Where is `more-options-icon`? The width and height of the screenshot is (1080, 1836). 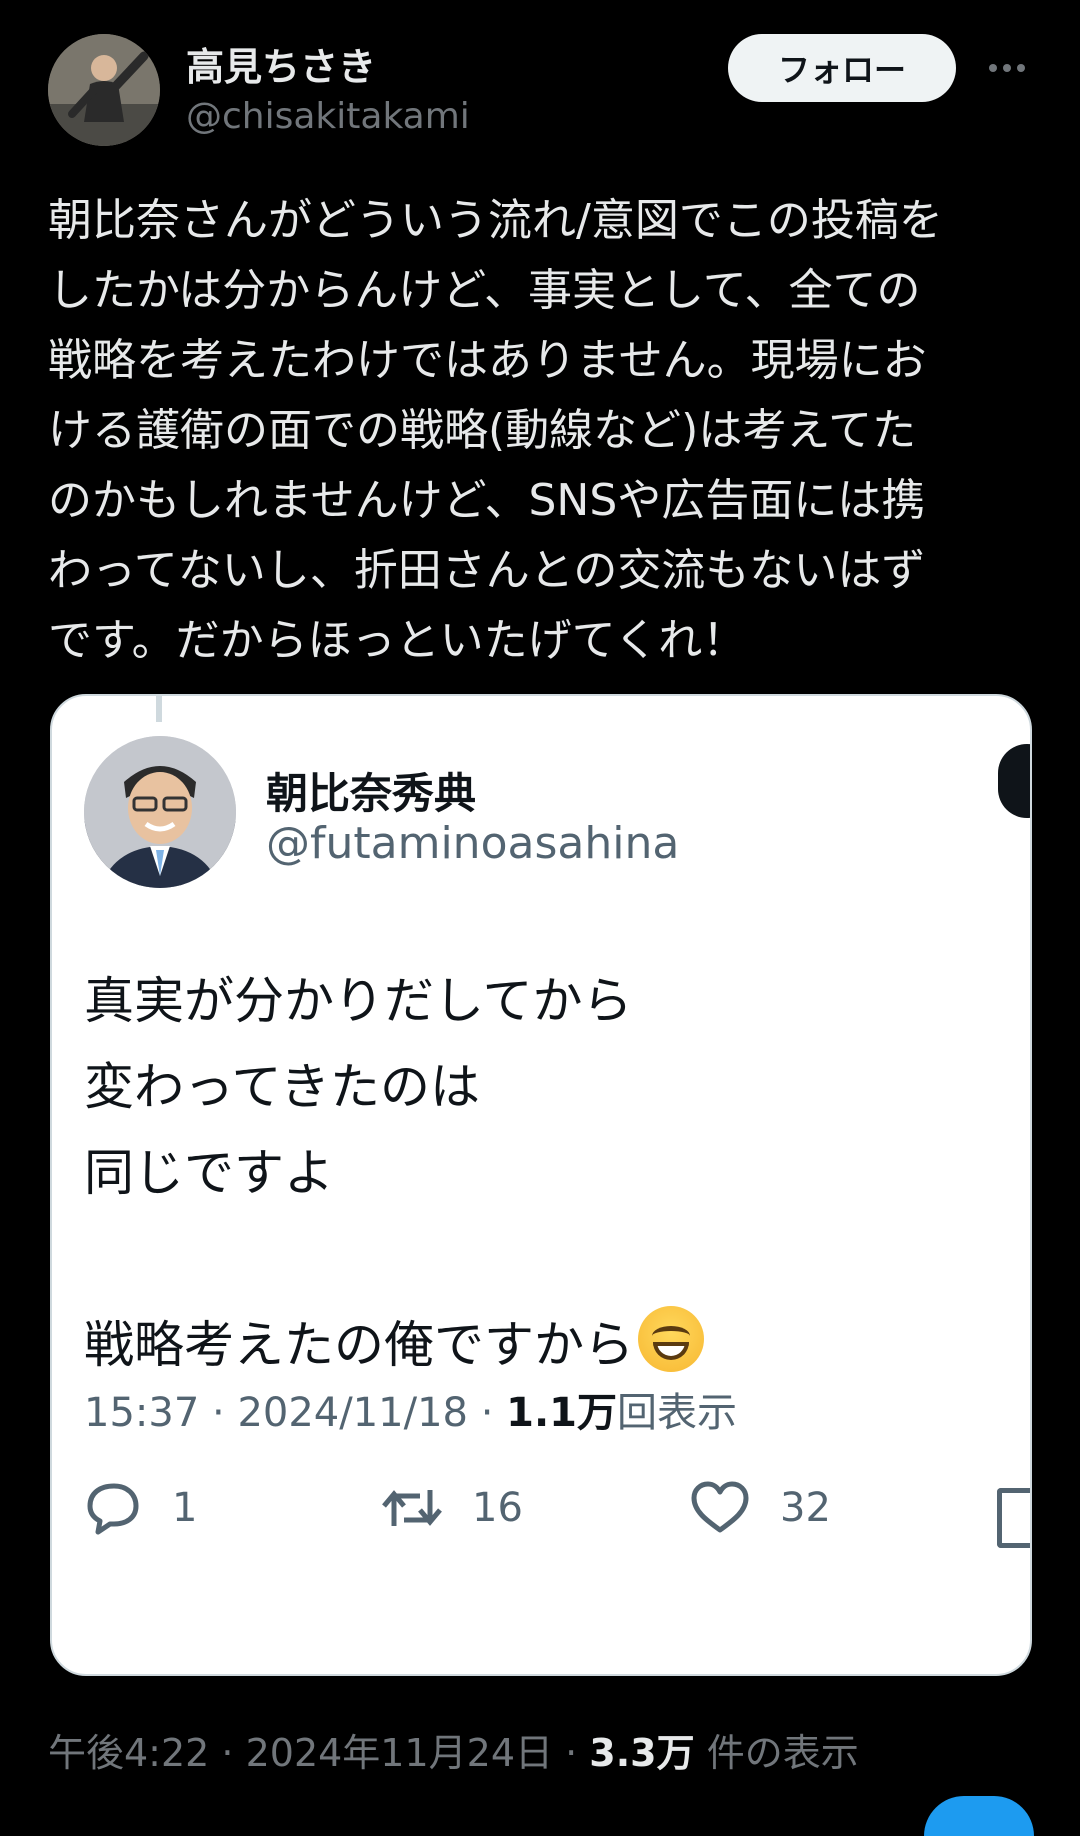 more-options-icon is located at coordinates (1007, 68).